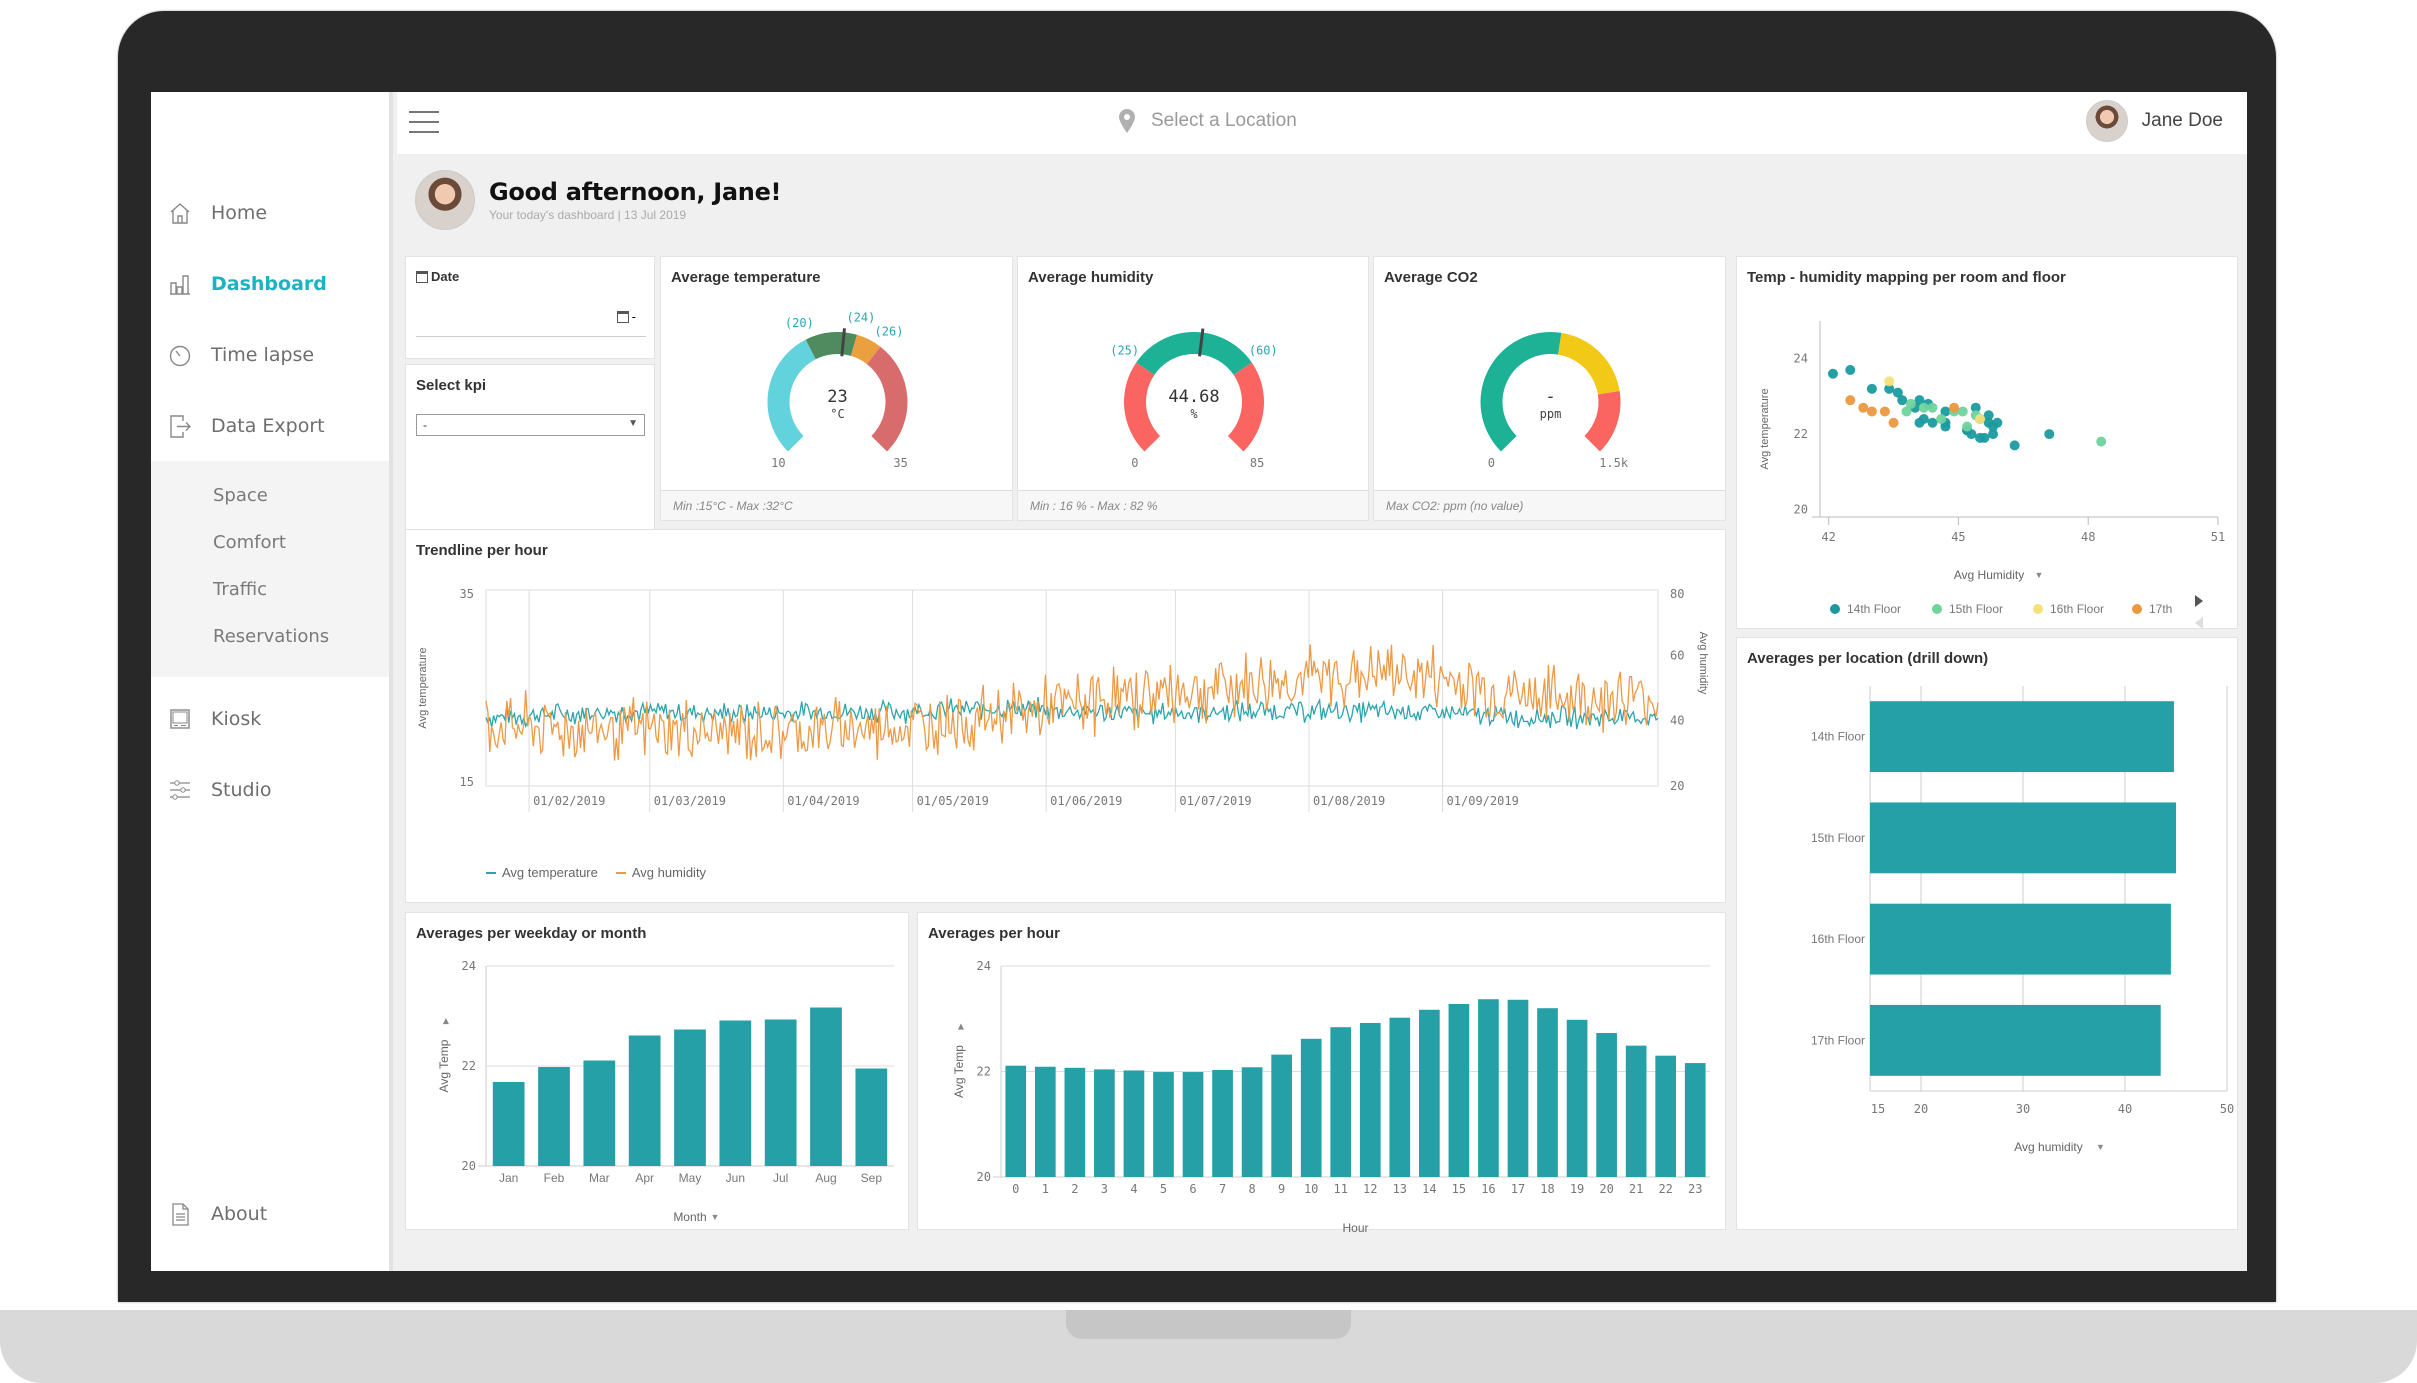  What do you see at coordinates (959, 1071) in the screenshot?
I see `y-axis-title: Avg Temp` at bounding box center [959, 1071].